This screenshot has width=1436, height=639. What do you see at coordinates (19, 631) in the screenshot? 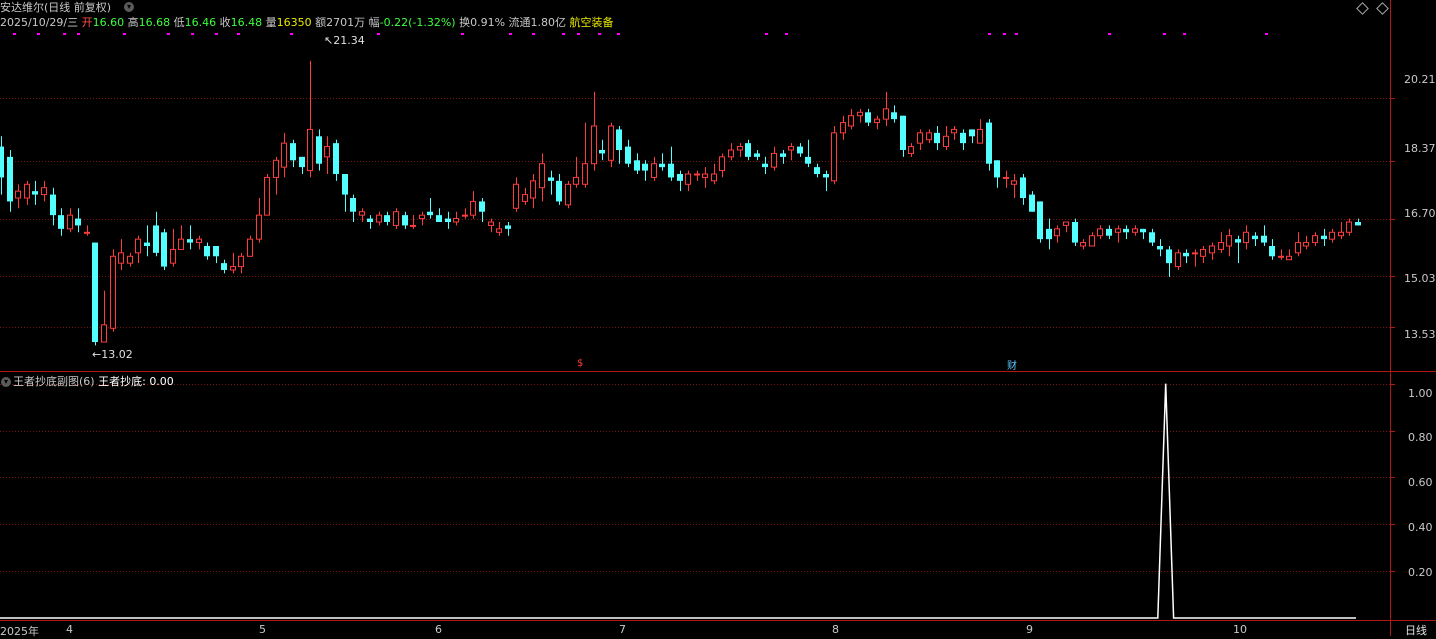
I see `time-tick: 2025年` at bounding box center [19, 631].